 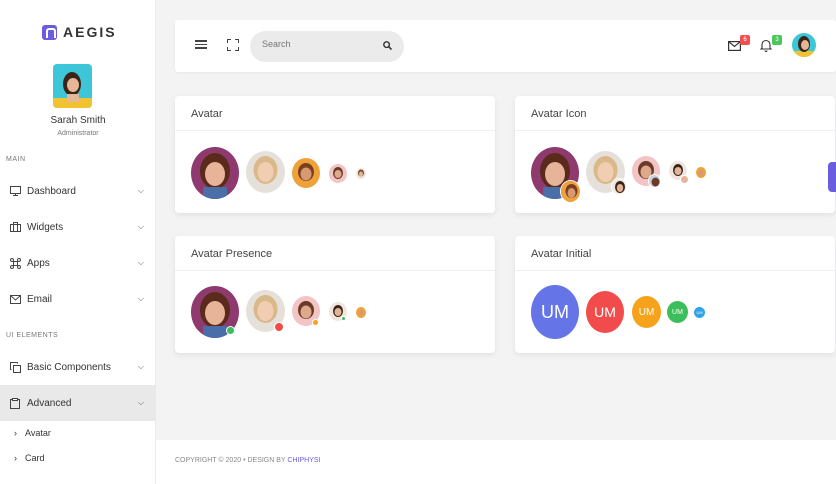 What do you see at coordinates (496, 462) in the screenshot?
I see `footer: COPYRIGHT © 2020 • DESIGN BY CHIPHYSI` at bounding box center [496, 462].